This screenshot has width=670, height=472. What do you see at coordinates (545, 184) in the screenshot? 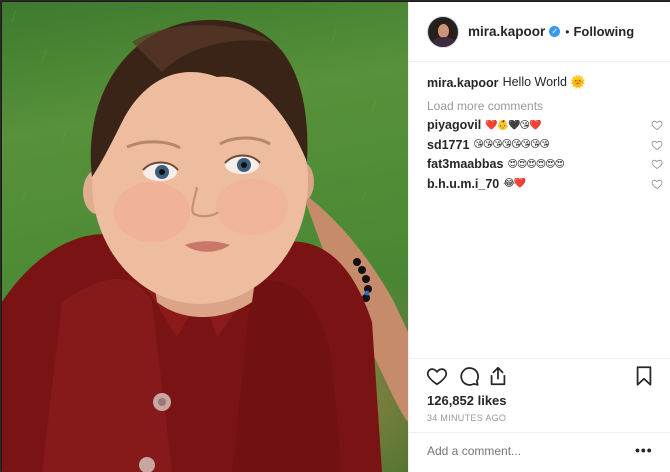
I see `comment-row: b.h.u.m.i_70 😂❤️` at bounding box center [545, 184].